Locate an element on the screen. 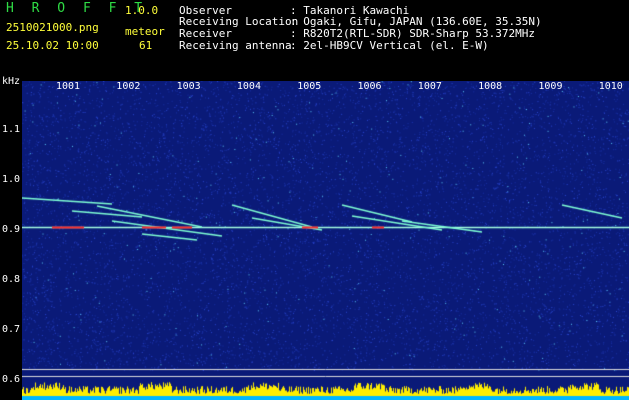 The width and height of the screenshot is (629, 400). app-version: 1.0.0 is located at coordinates (142, 10).